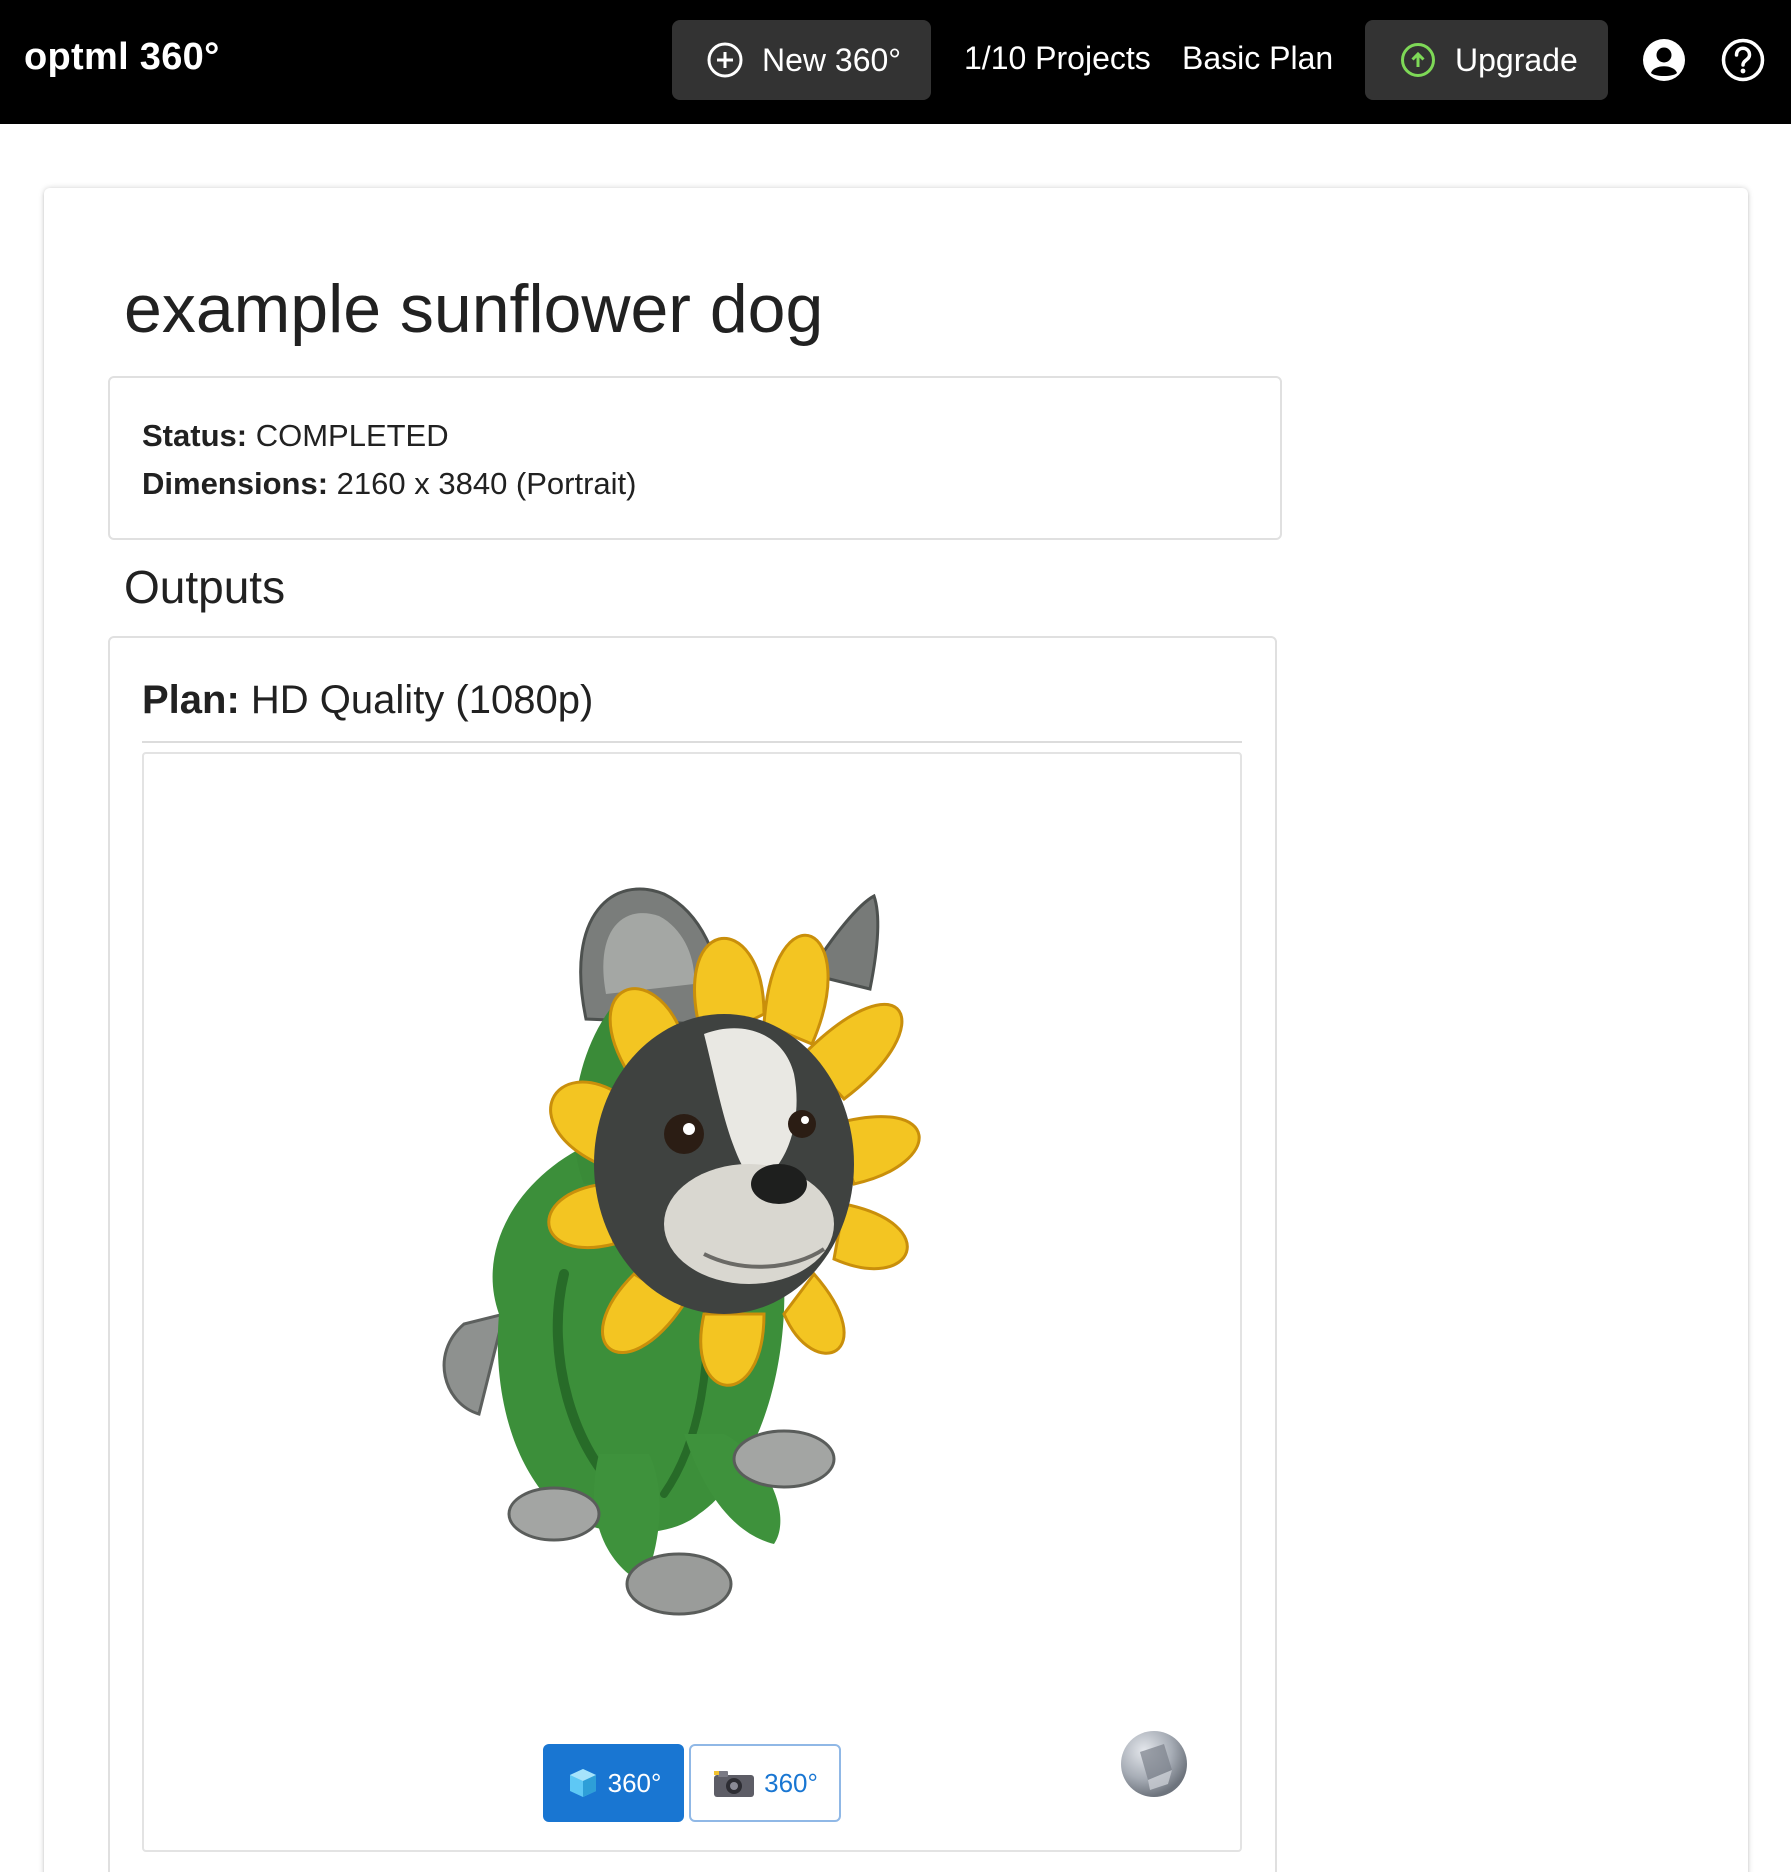 The height and width of the screenshot is (1872, 1791). Describe the element at coordinates (235, 483) in the screenshot. I see `dimensions-label: Dimensions:` at that location.